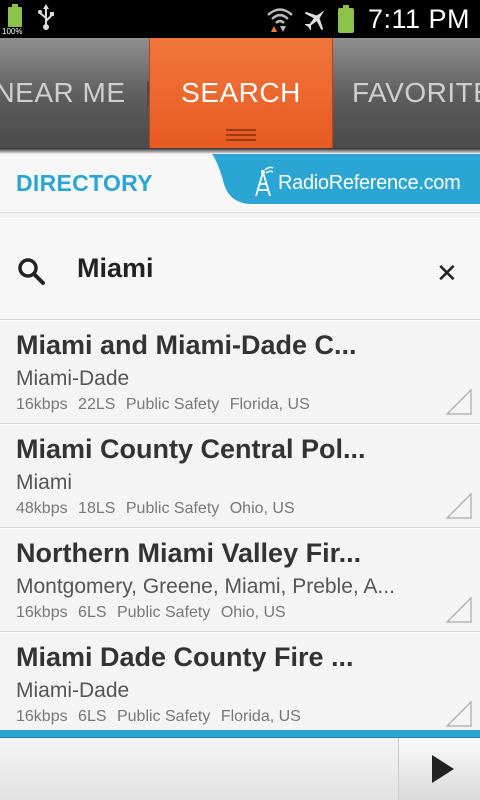 This screenshot has width=480, height=800. What do you see at coordinates (97, 404) in the screenshot?
I see `feed-listeners: 22LS` at bounding box center [97, 404].